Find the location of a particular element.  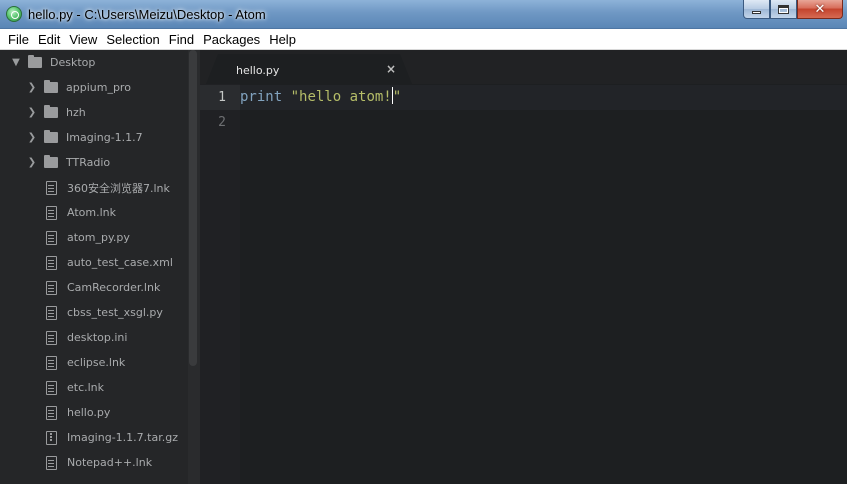

tree-file-label: atom_py.py is located at coordinates (98, 237).